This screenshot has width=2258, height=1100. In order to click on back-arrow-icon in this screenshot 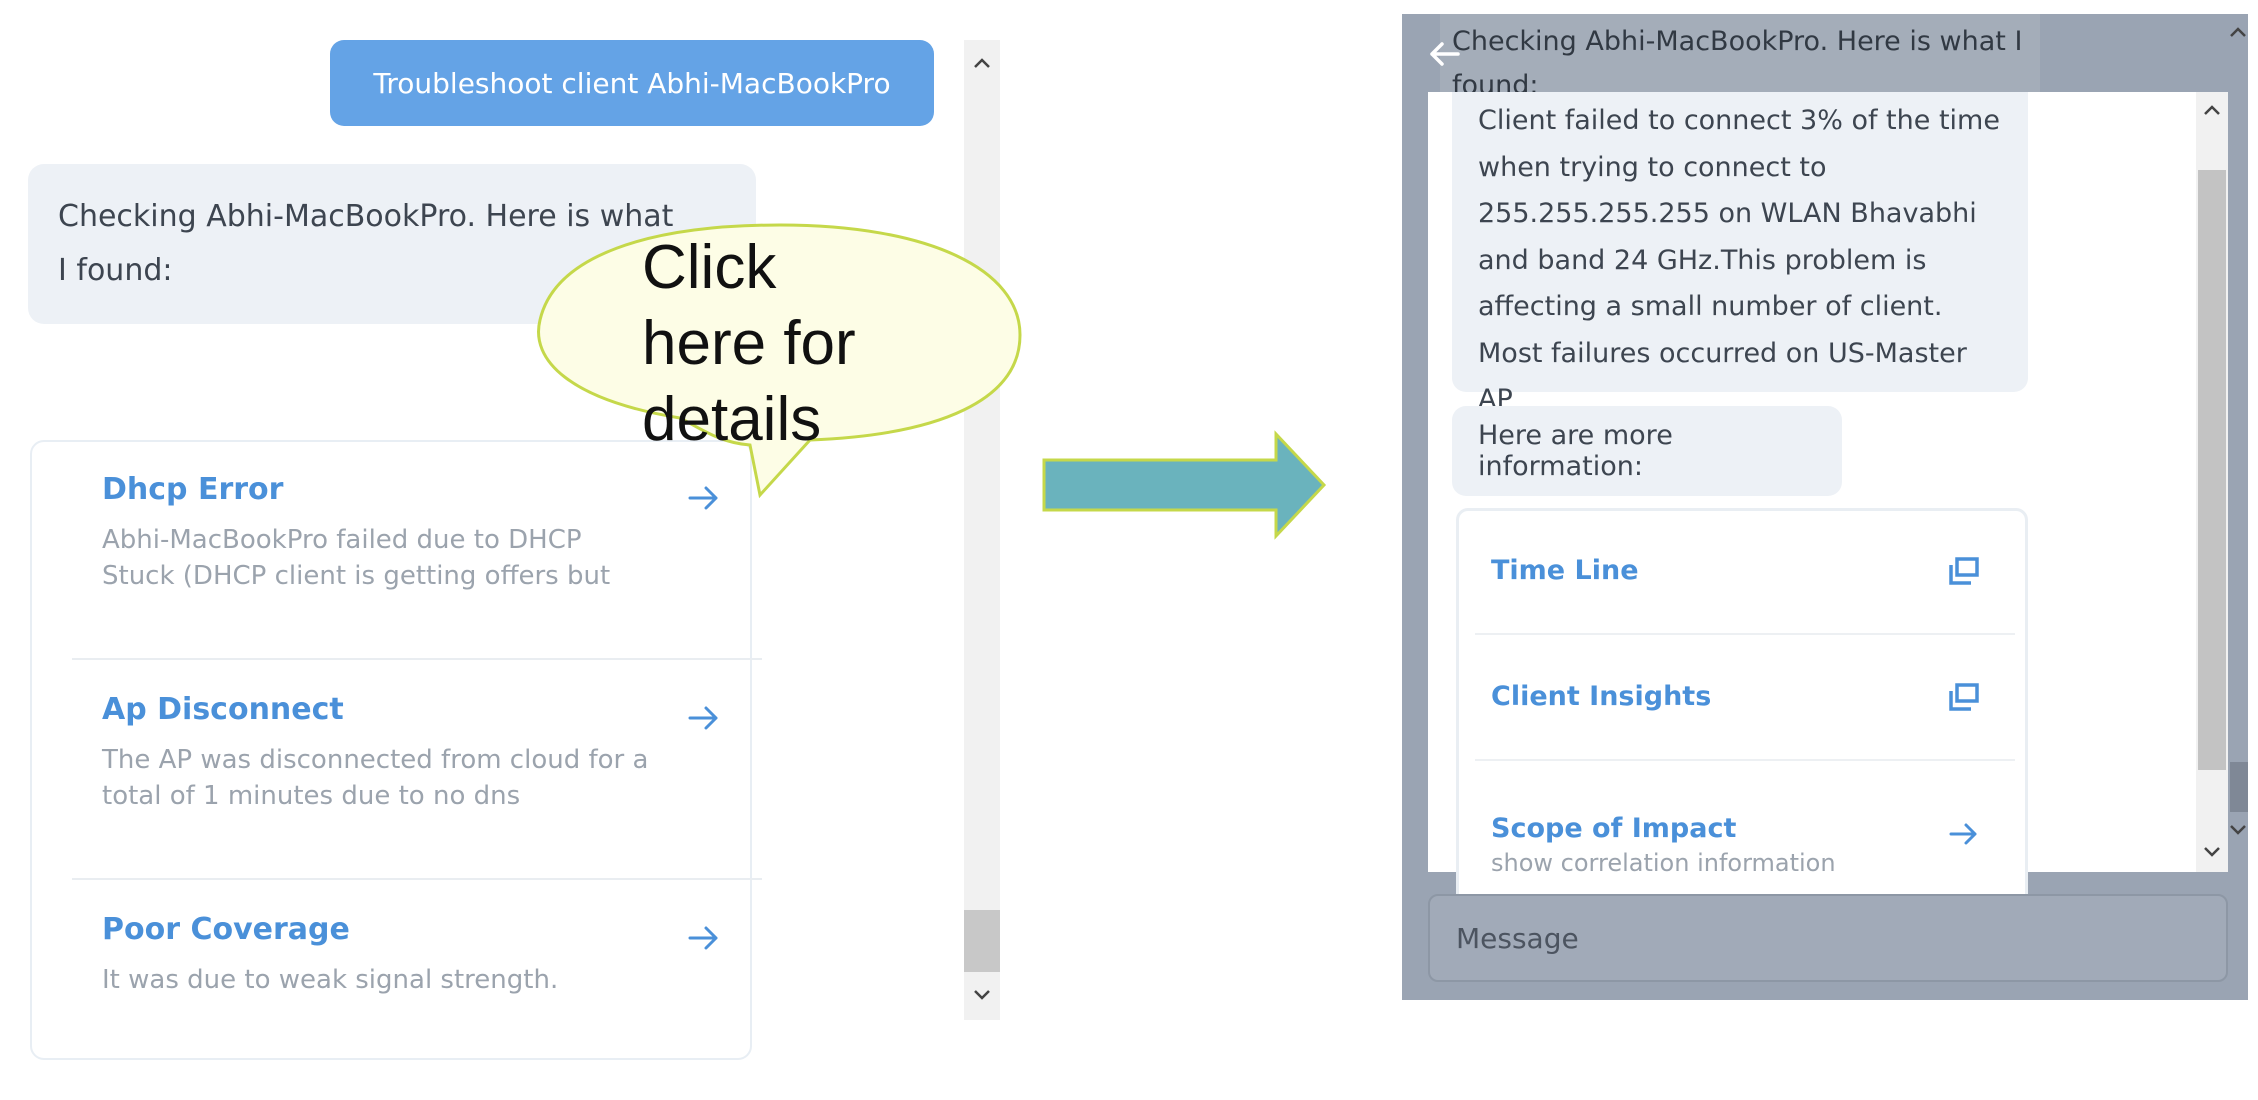, I will do `click(1444, 54)`.